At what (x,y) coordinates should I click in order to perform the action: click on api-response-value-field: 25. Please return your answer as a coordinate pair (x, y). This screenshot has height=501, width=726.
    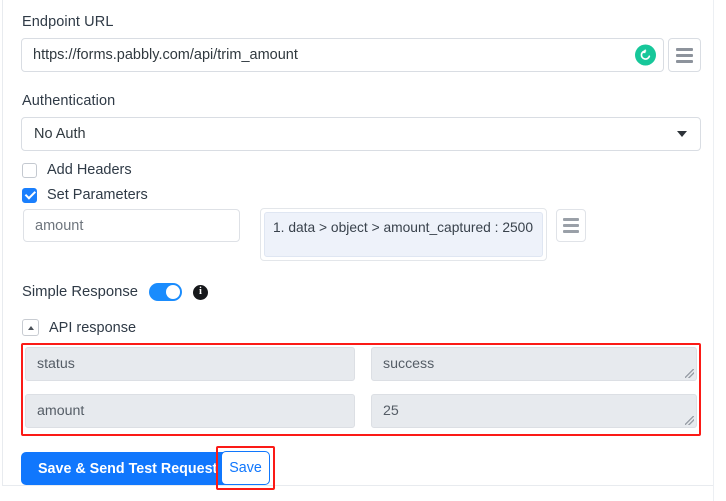
    Looking at the image, I should click on (534, 411).